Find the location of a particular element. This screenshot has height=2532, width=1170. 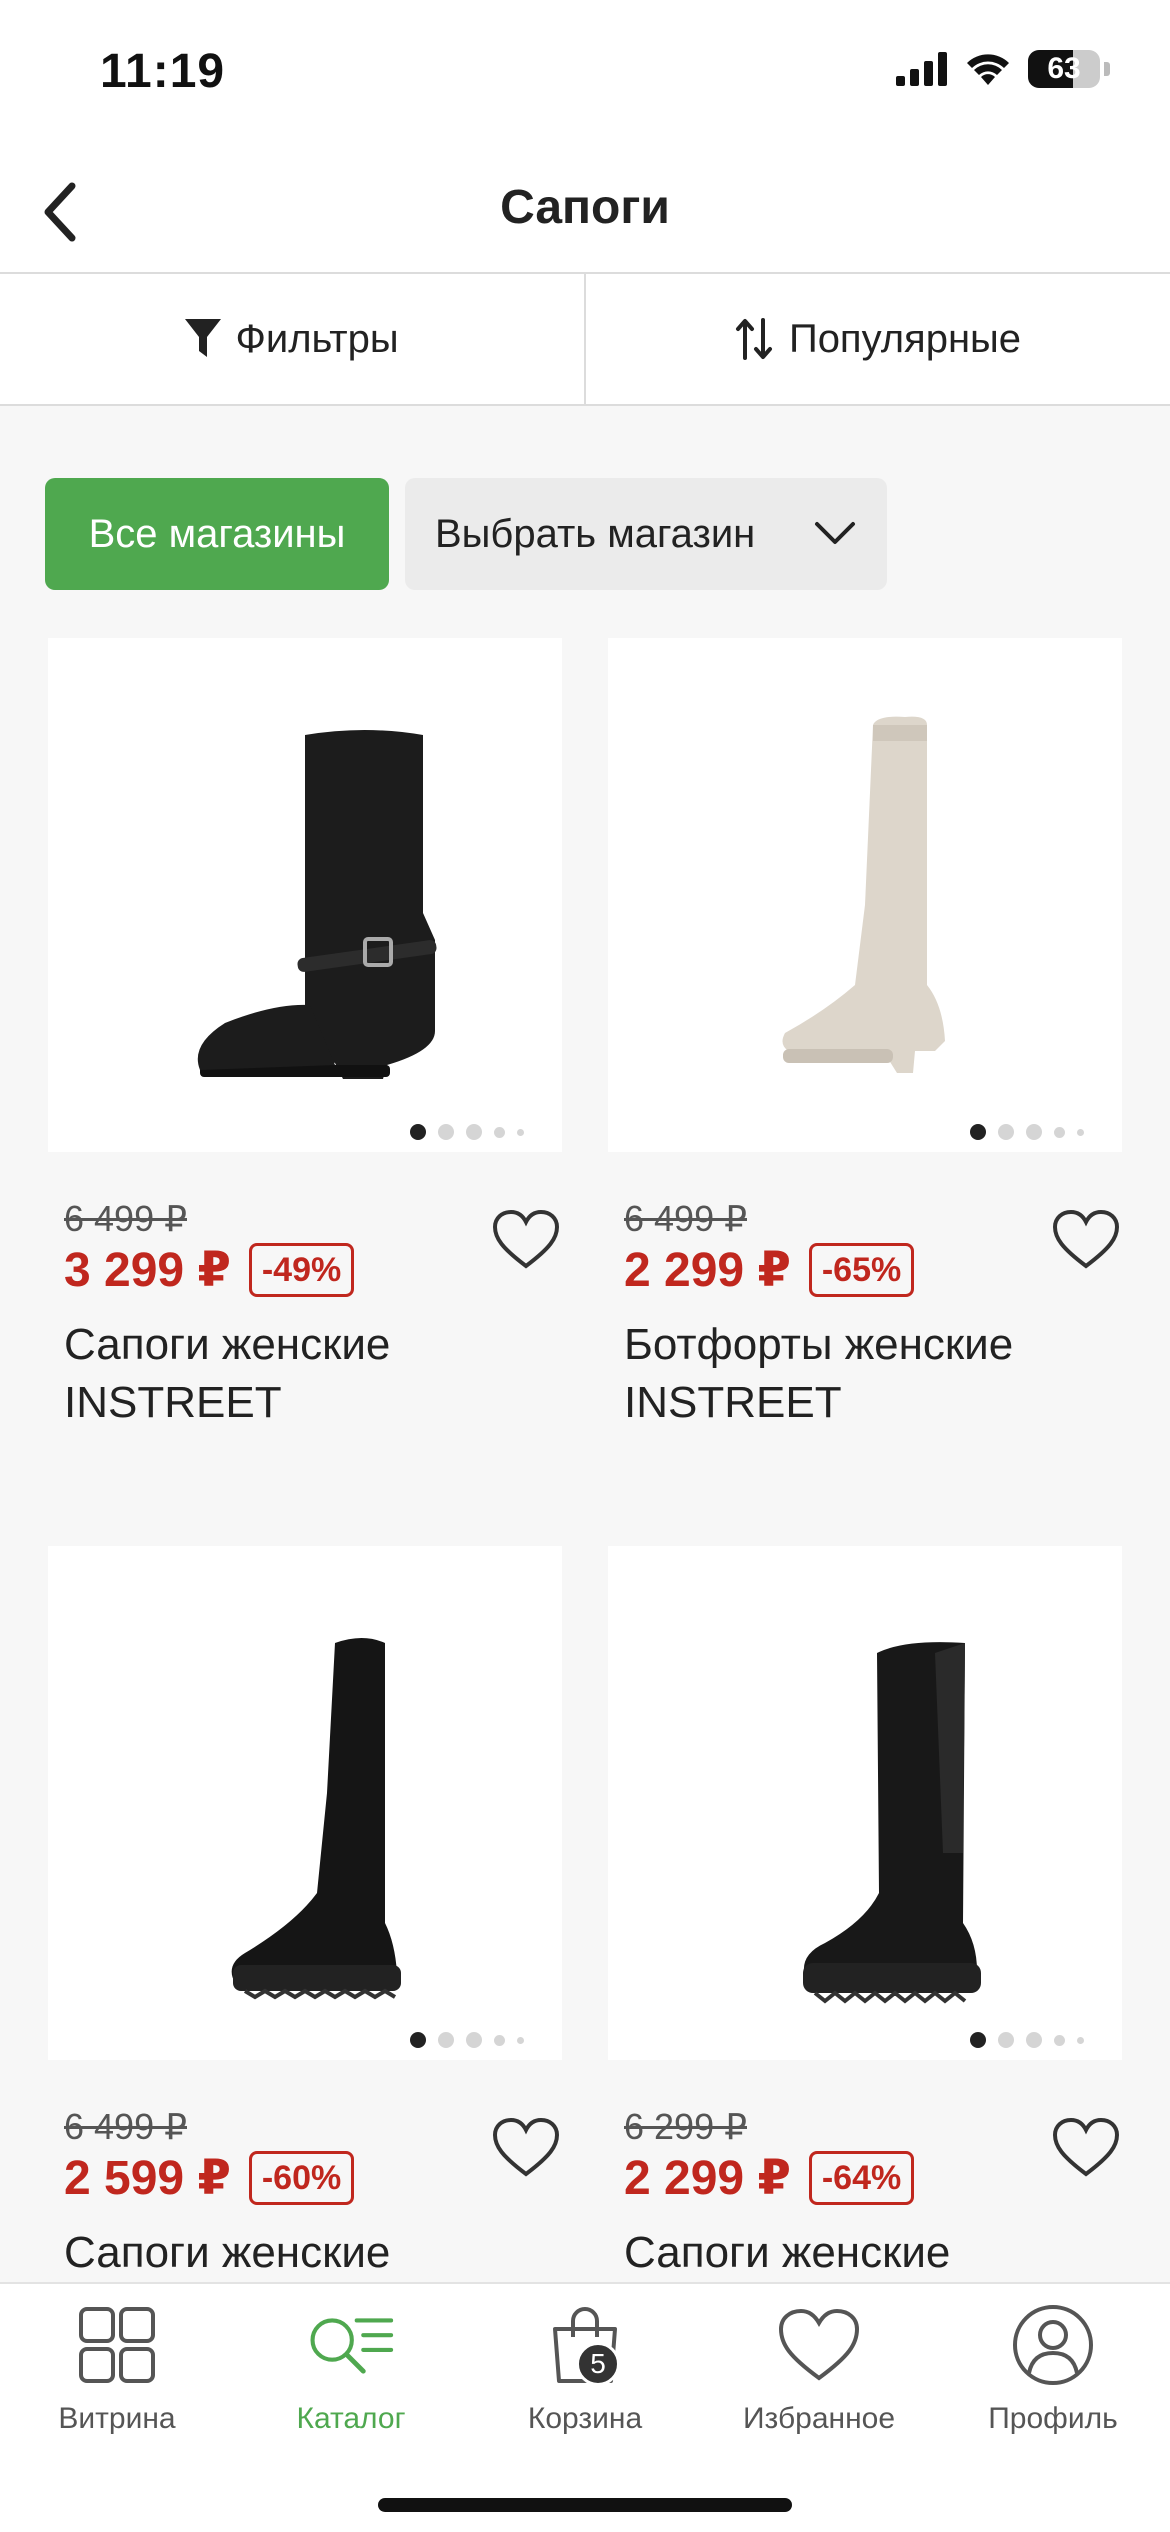

select-store-dropdown: Выбрать магазин is located at coordinates (646, 534).